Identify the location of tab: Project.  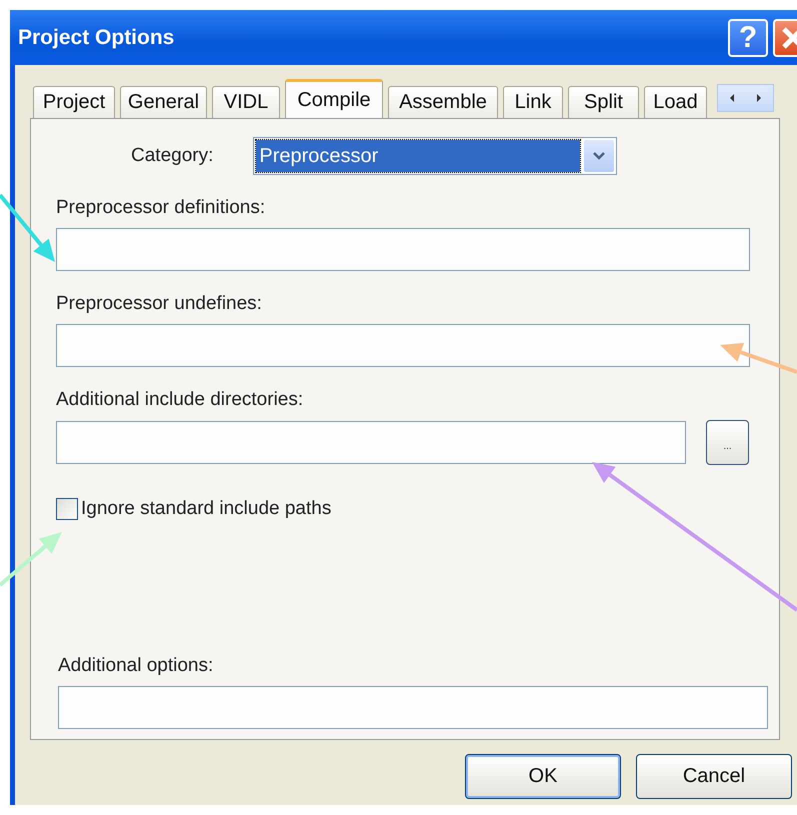
(74, 102).